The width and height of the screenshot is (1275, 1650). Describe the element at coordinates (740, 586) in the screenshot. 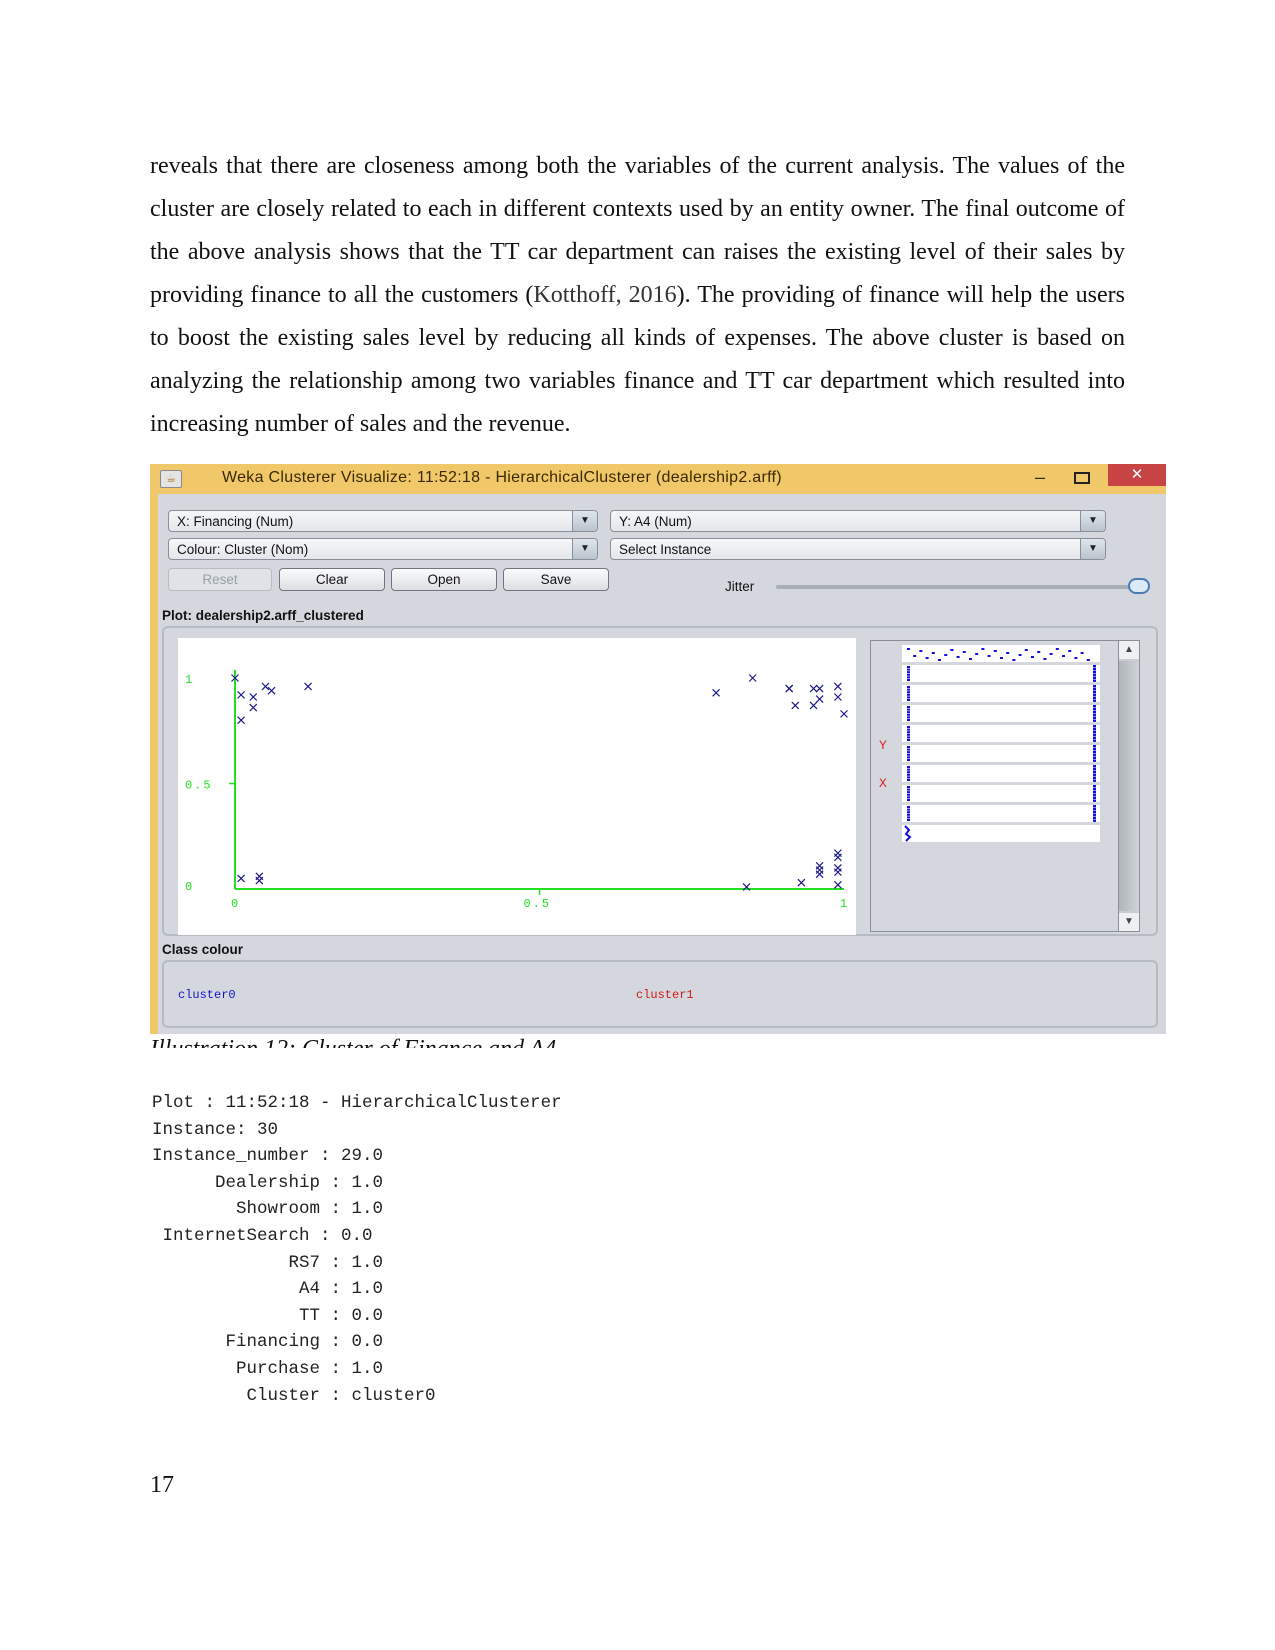

I see `jitter-label: Jitter` at that location.